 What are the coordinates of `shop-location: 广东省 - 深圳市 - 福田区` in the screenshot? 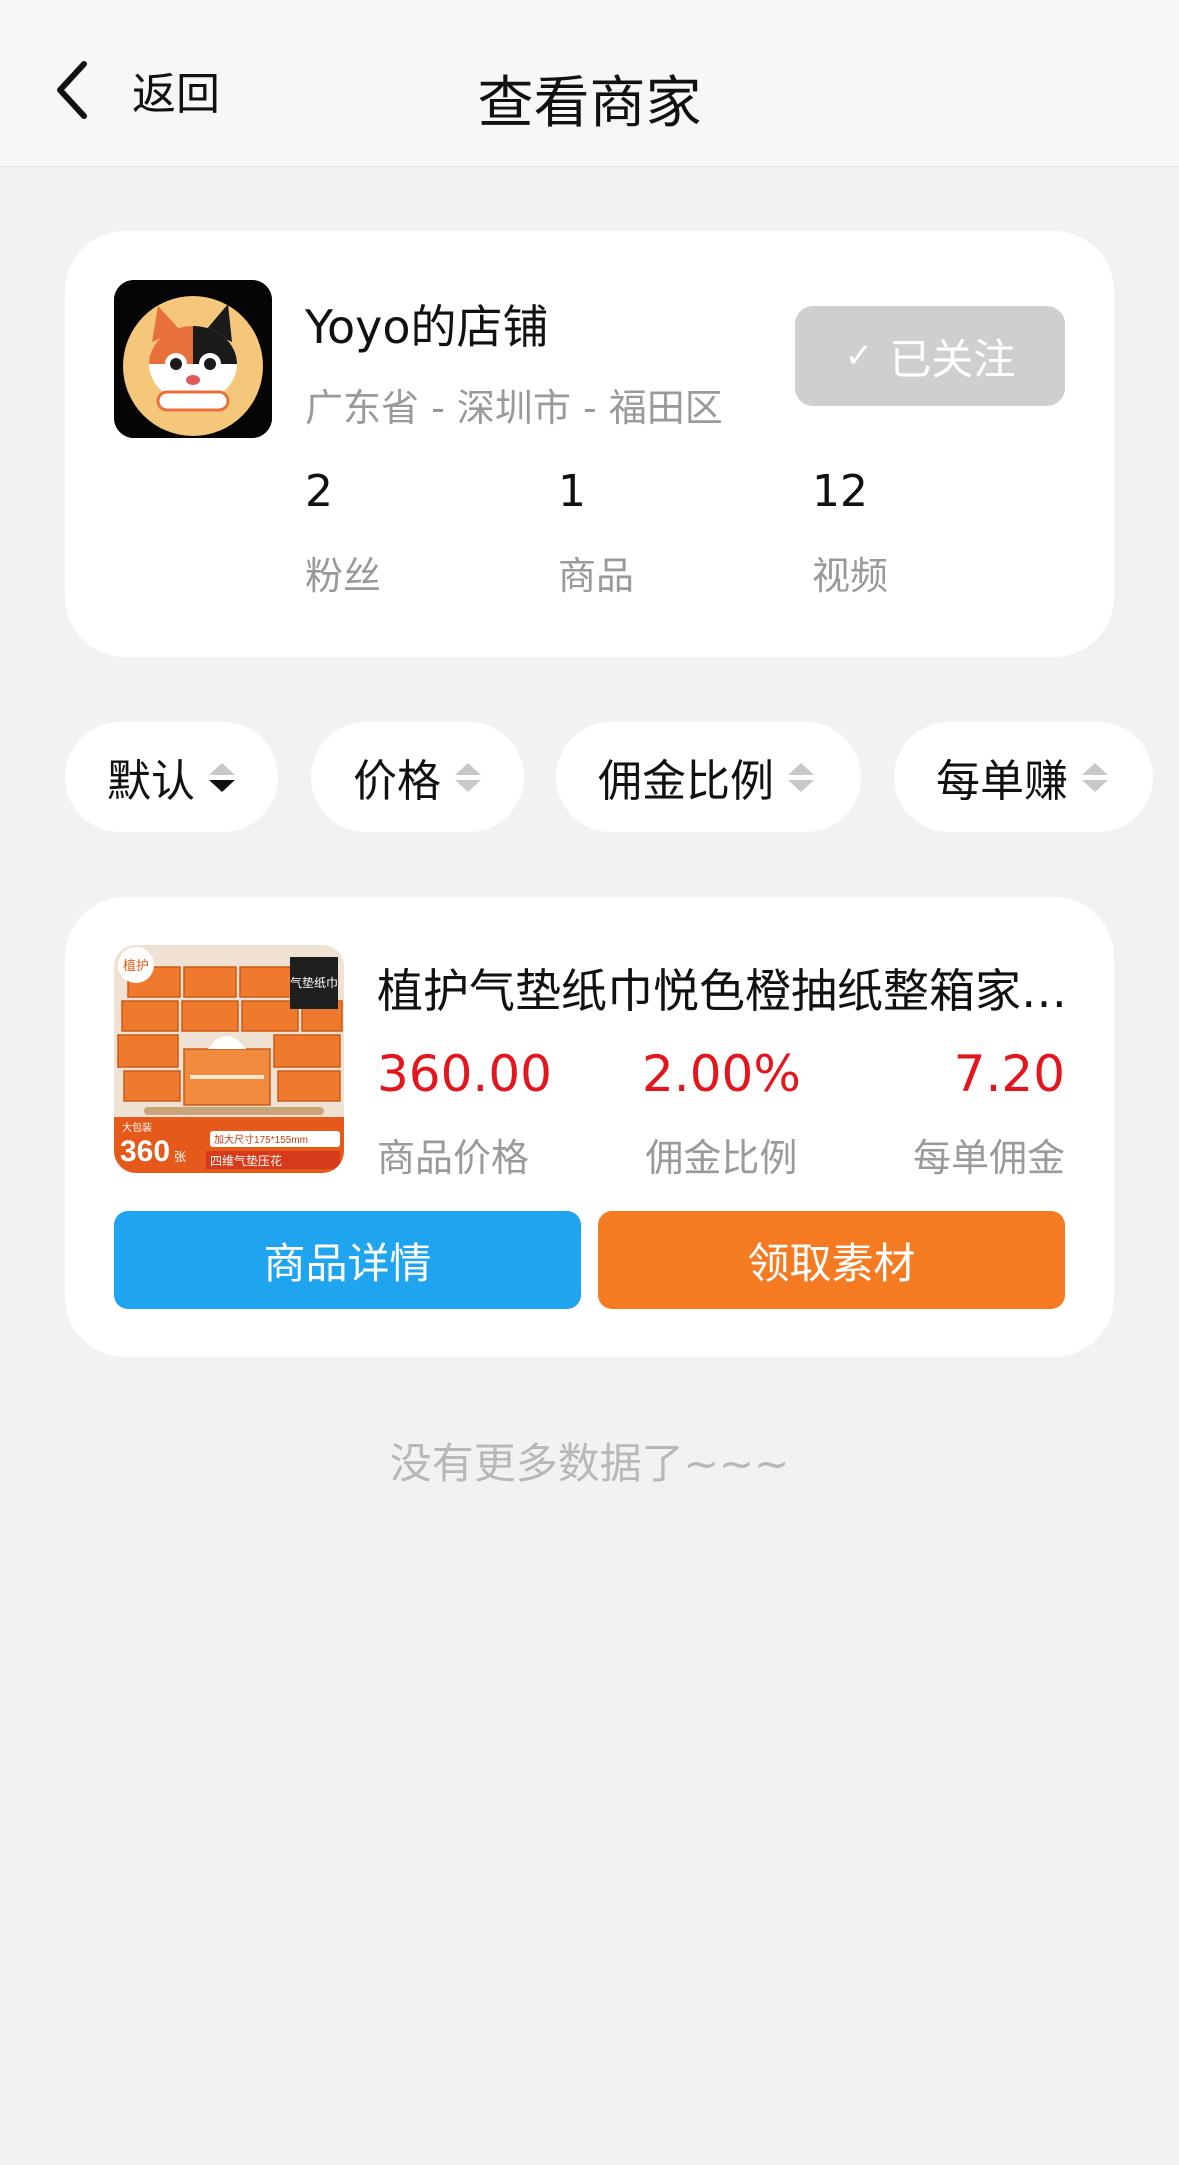 It's located at (514, 408).